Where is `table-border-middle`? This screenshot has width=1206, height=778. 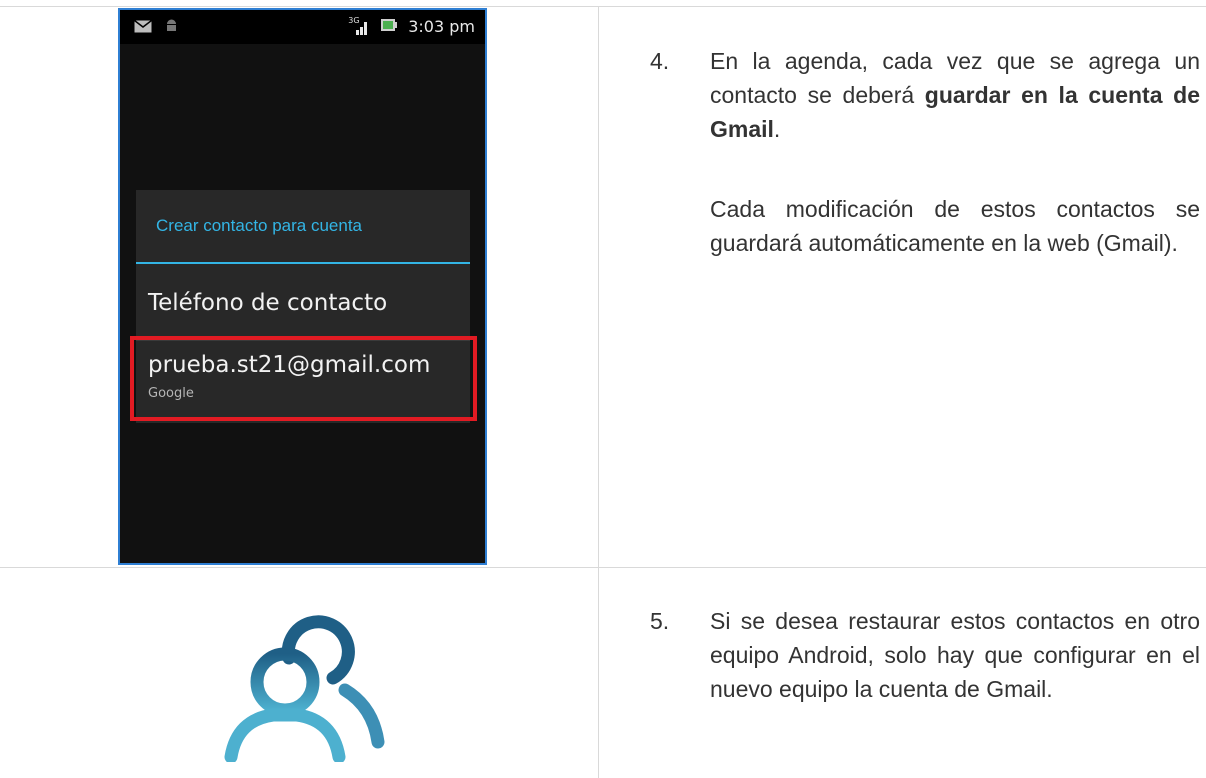 table-border-middle is located at coordinates (603, 567).